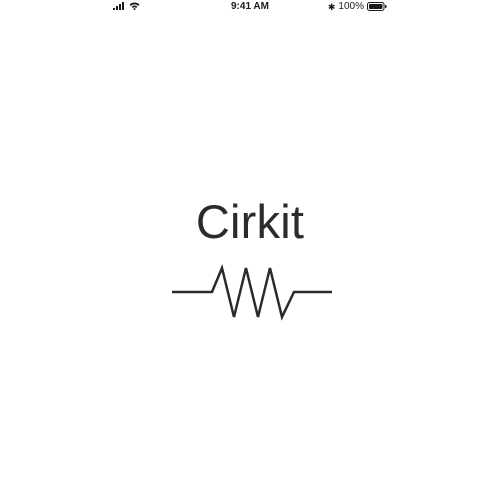 The image size is (500, 500). I want to click on resistor-icon, so click(252, 292).